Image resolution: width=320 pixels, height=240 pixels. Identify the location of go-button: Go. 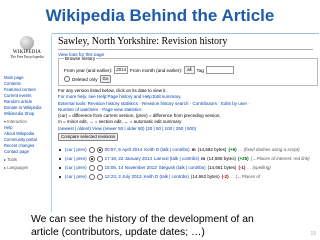
(105, 79).